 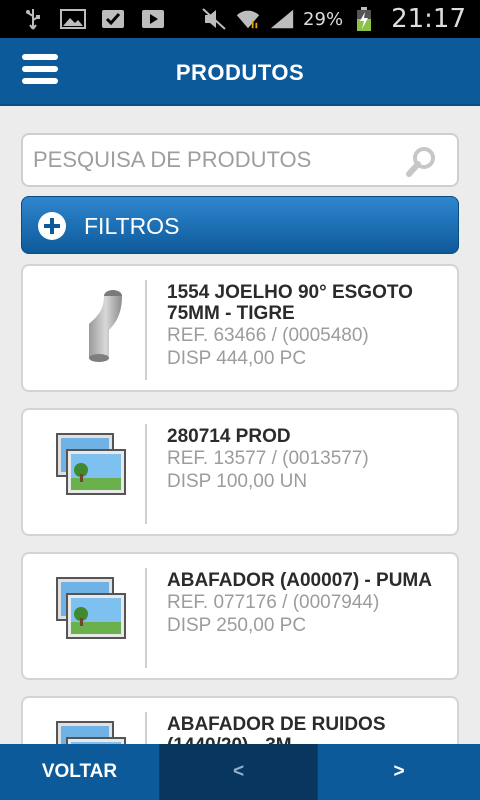 I want to click on battery-icon, so click(x=364, y=19).